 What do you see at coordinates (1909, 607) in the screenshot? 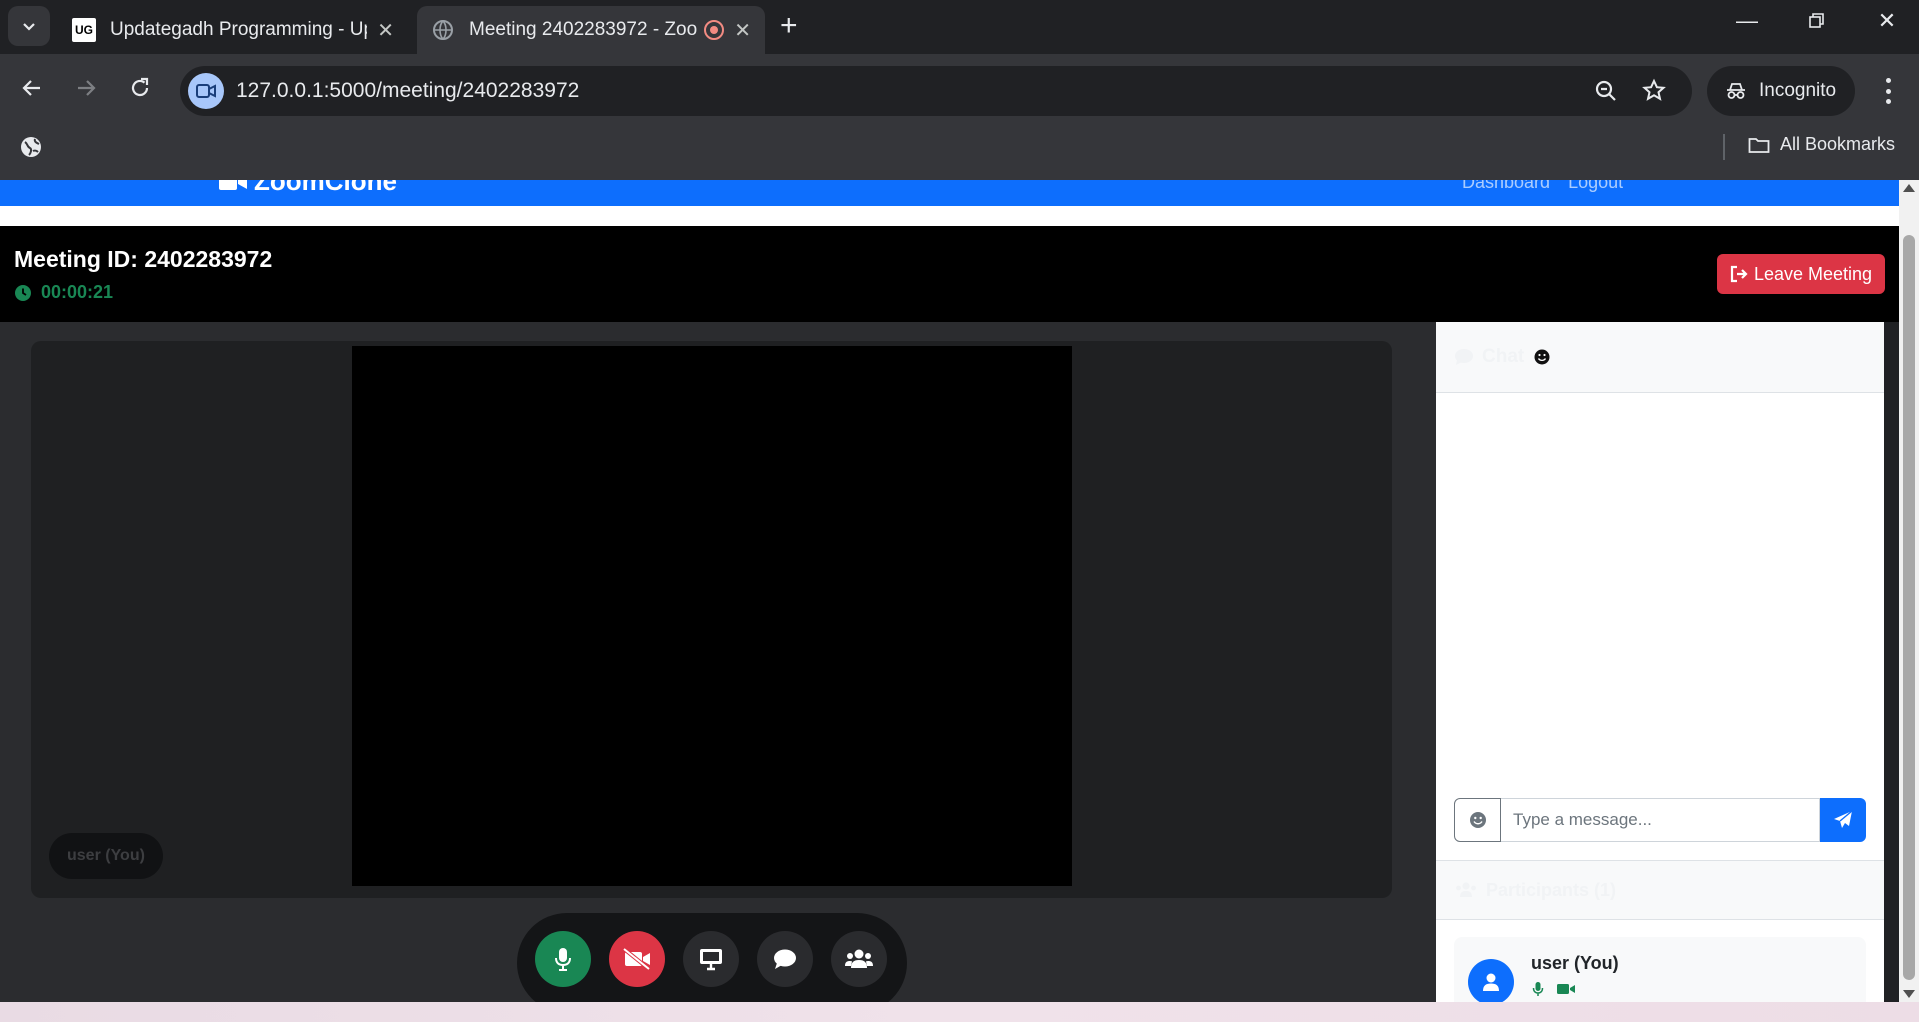
I see `scrollbar-thumb` at bounding box center [1909, 607].